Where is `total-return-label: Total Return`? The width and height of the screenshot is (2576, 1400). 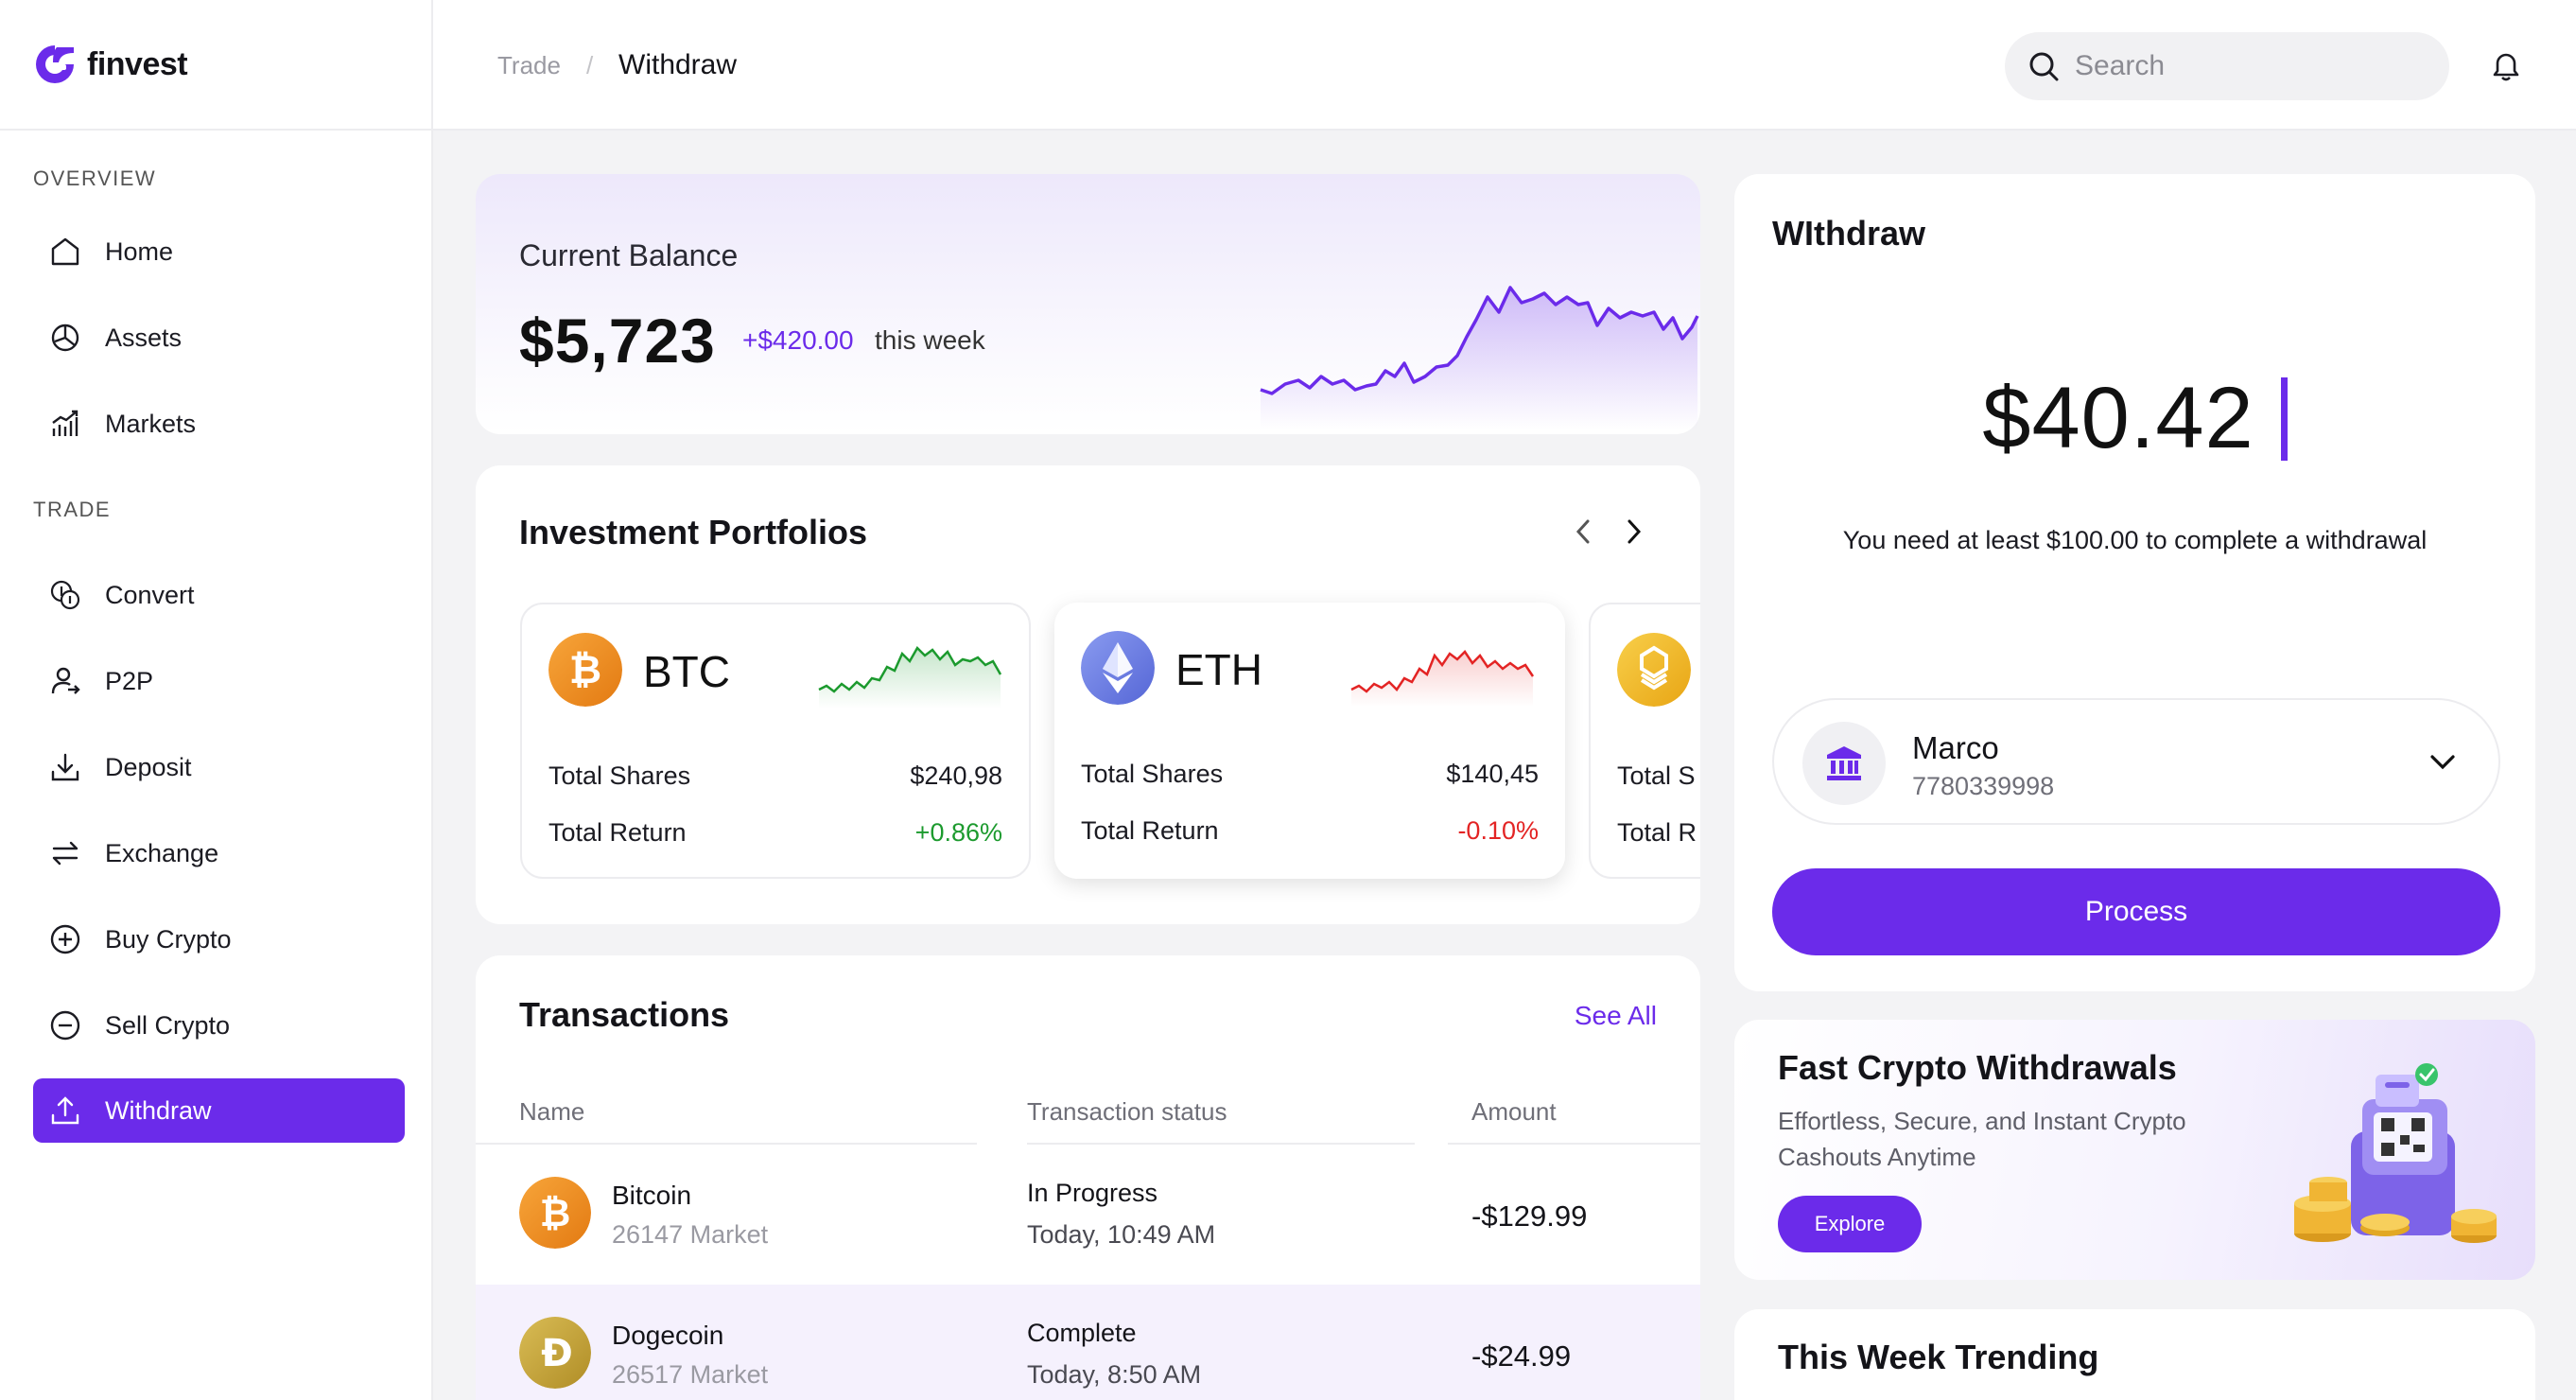 total-return-label: Total Return is located at coordinates (617, 832).